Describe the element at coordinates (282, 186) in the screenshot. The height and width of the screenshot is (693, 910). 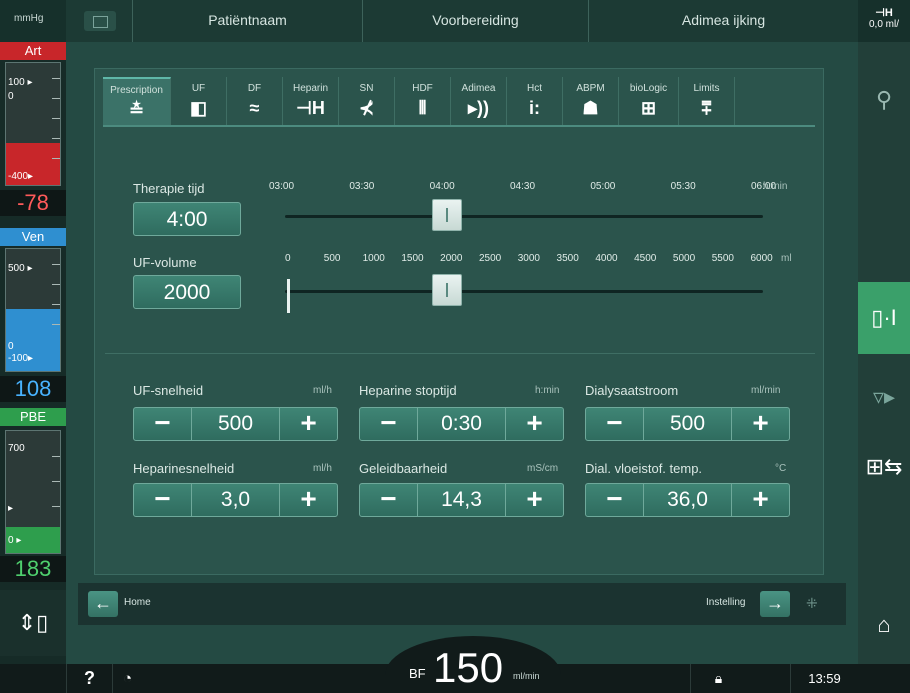
I see `therapy-scale-tick: 03:00` at that location.